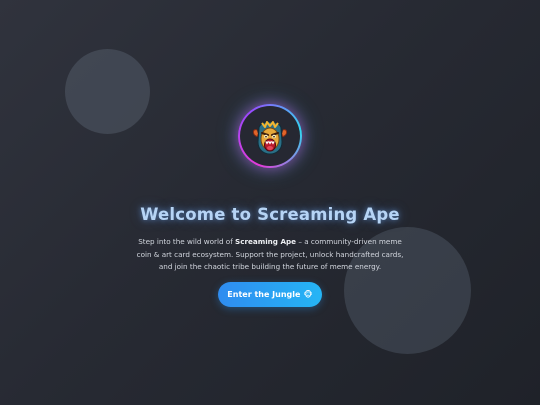 The height and width of the screenshot is (405, 540). I want to click on logo-ring, so click(270, 136).